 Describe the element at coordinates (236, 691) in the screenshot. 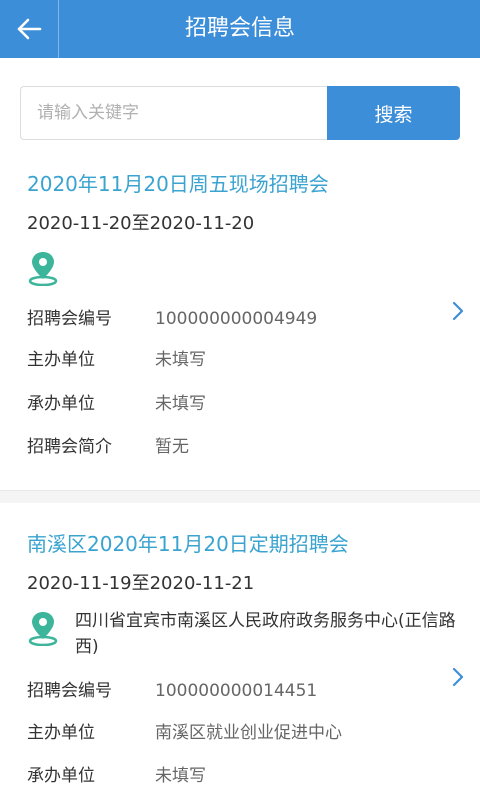

I see `field-value: 100000000014451` at that location.